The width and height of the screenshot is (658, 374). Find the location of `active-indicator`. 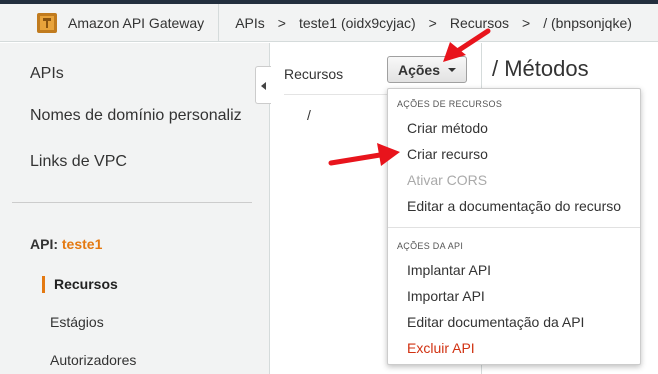

active-indicator is located at coordinates (43, 284).